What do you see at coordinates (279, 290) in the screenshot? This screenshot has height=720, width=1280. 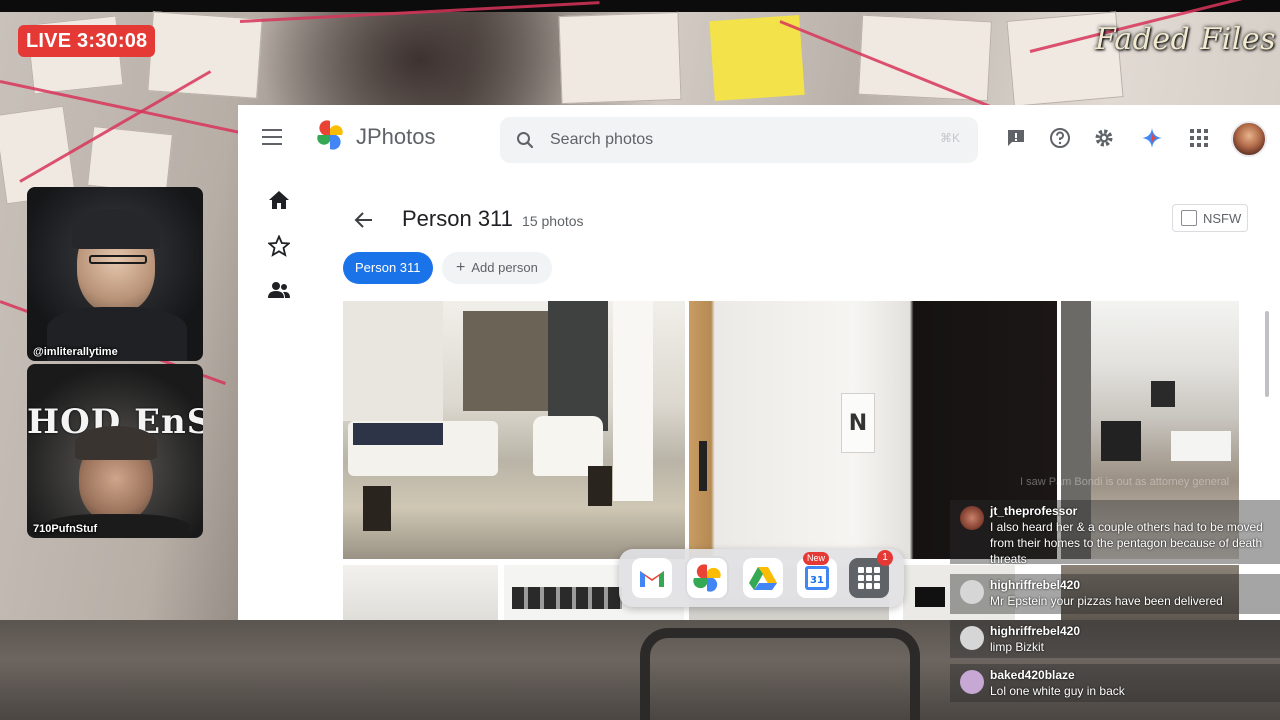 I see `people-icon` at bounding box center [279, 290].